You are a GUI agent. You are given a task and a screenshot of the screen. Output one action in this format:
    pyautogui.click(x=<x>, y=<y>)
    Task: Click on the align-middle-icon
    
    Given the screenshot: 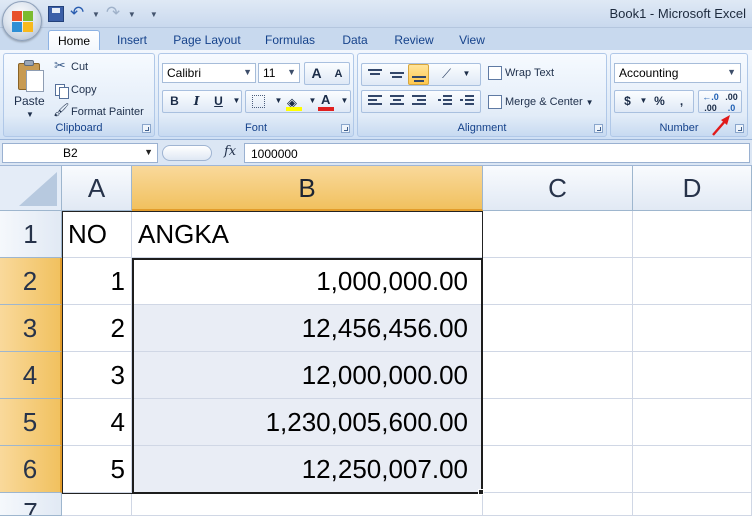 What is the action you would take?
    pyautogui.click(x=396, y=74)
    